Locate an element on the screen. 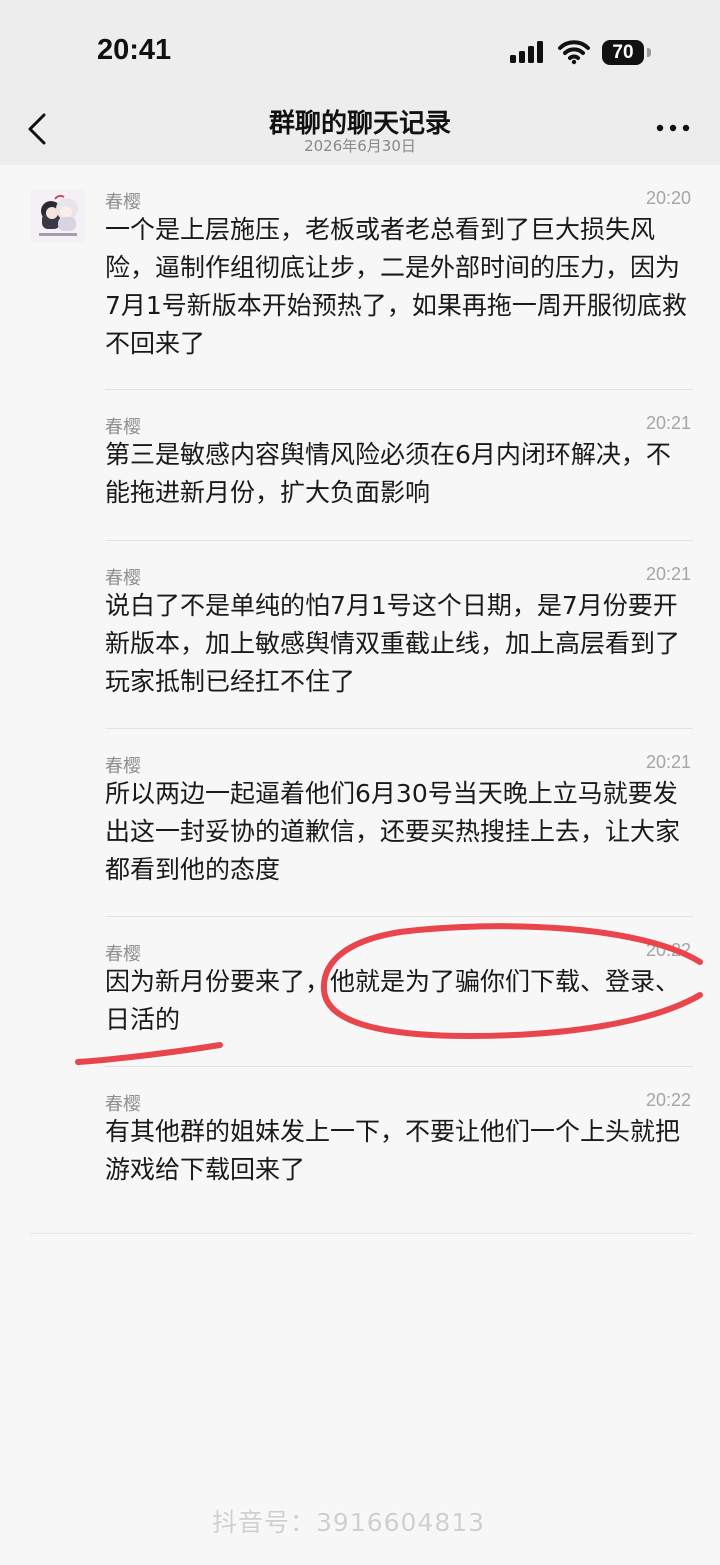 This screenshot has width=720, height=1565. wifi-icon is located at coordinates (574, 52).